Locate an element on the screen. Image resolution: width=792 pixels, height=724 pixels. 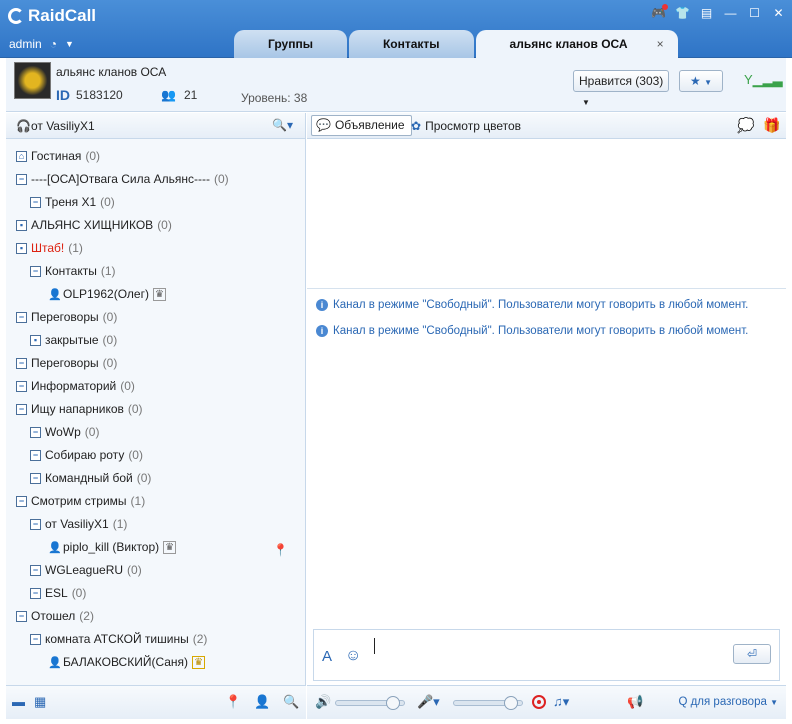
mic-slider is located at coordinates (488, 703).